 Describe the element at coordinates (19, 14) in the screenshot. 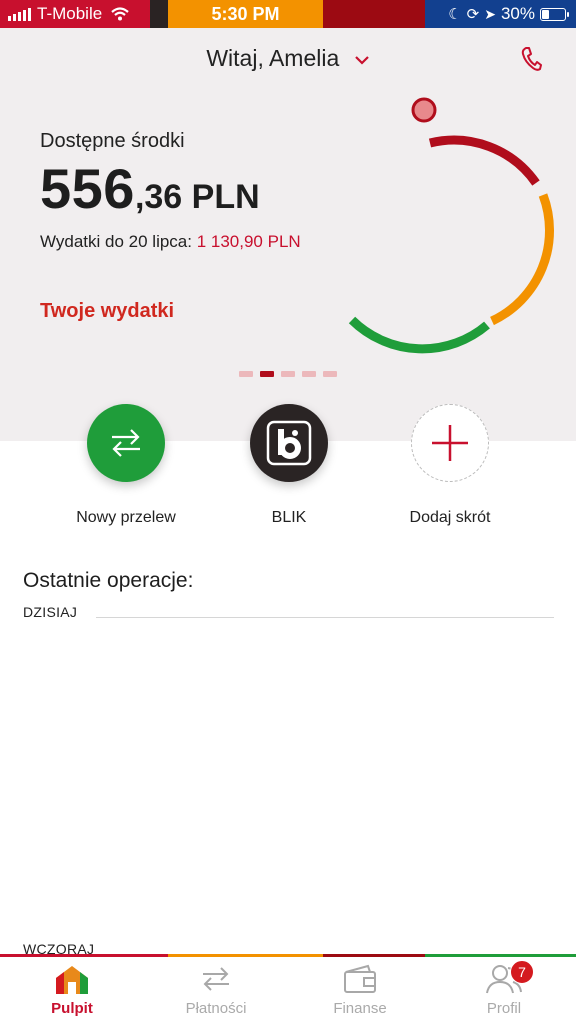

I see `signal-icon` at that location.